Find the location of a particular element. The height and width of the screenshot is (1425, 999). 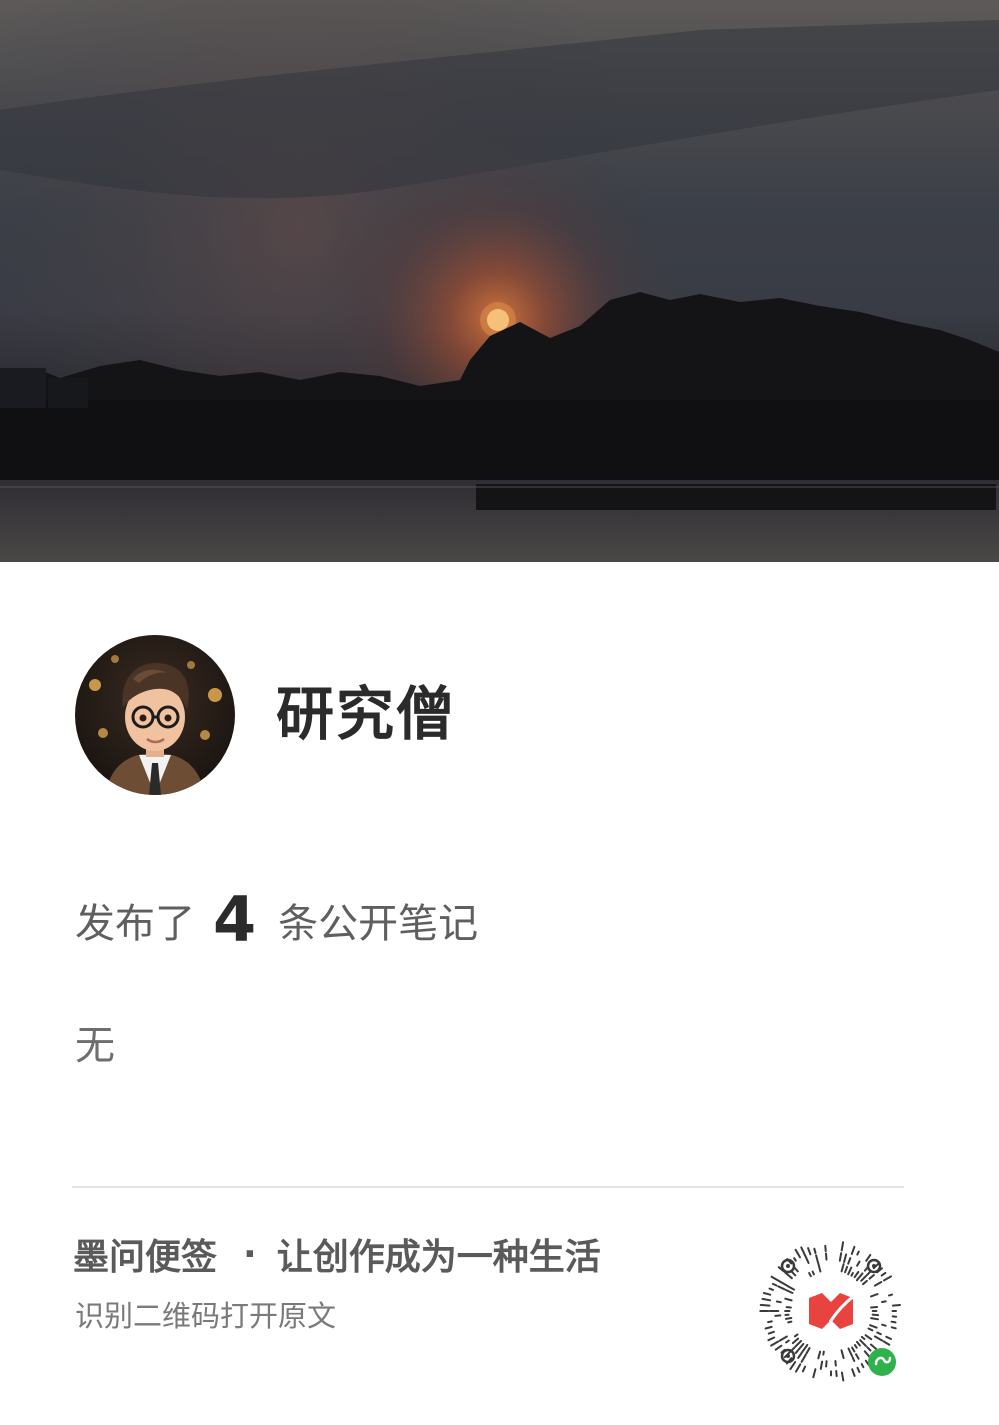

brand-line: 墨问便签 · 让创作成为一种生活 is located at coordinates (337, 1254).